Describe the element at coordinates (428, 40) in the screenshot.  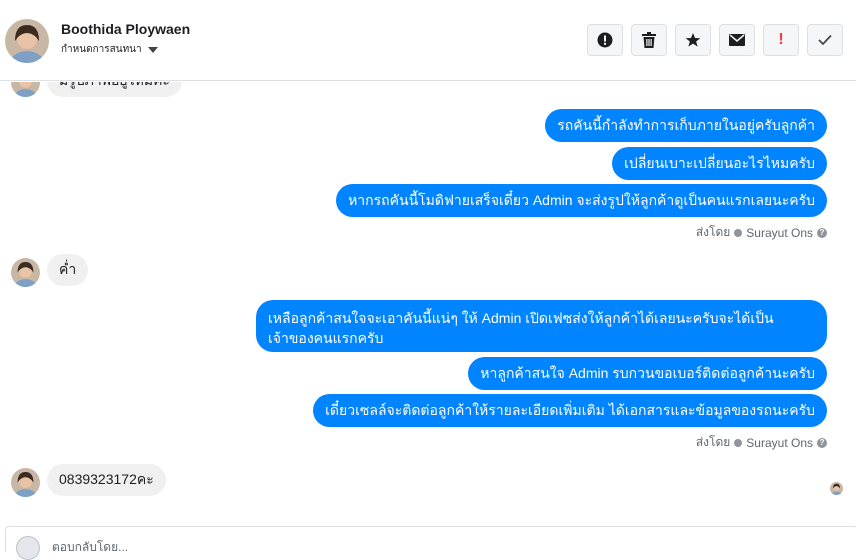
I see `conversation-header: Boothida Ploywaen กำหนดการสนทนา !` at that location.